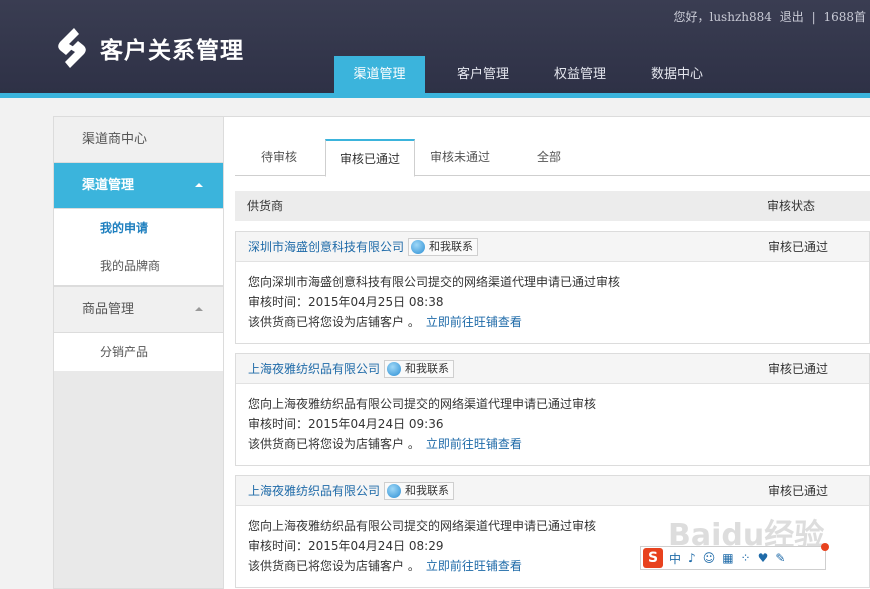 The image size is (870, 589). Describe the element at coordinates (692, 558) in the screenshot. I see `punctuation-icon: ♪` at that location.